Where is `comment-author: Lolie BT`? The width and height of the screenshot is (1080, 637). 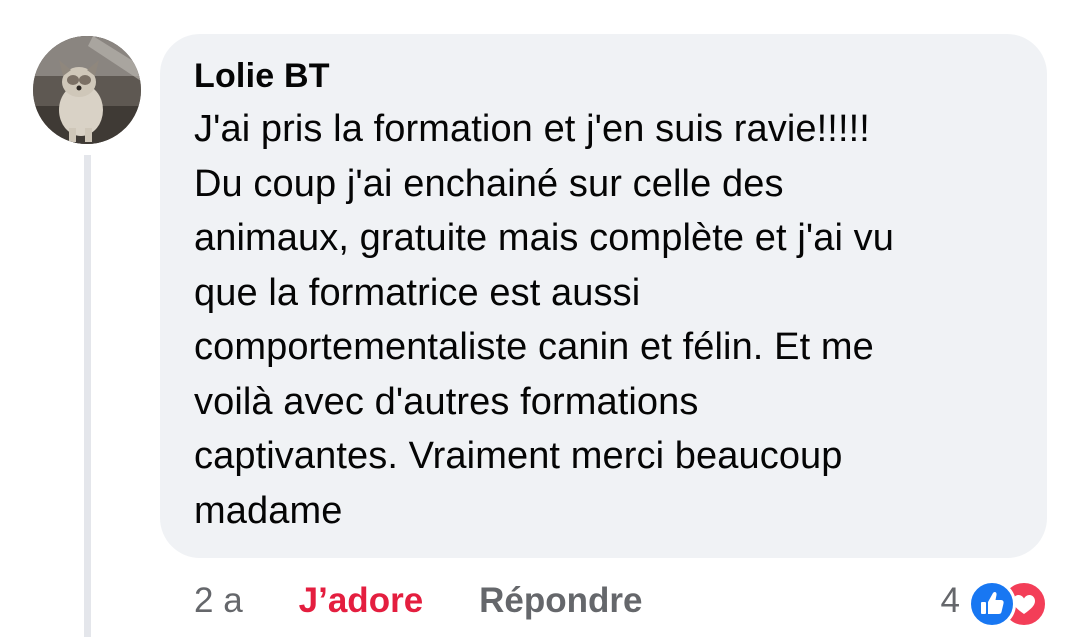
comment-author: Lolie BT is located at coordinates (605, 76).